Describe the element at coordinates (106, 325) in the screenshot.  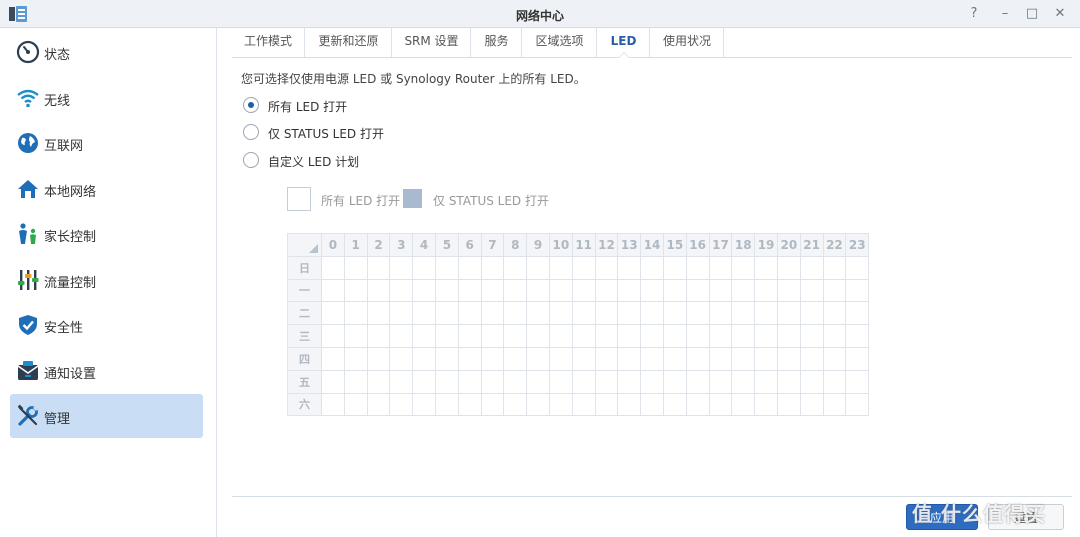
I see `sidebar-item-security: 安全性` at that location.